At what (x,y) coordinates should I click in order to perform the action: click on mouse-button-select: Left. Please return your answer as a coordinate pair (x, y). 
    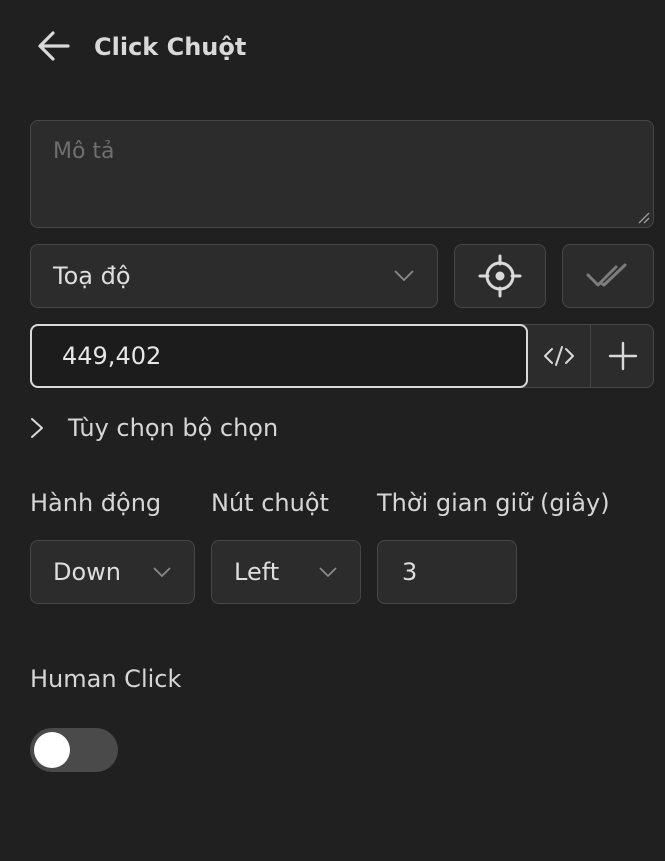
    Looking at the image, I should click on (286, 572).